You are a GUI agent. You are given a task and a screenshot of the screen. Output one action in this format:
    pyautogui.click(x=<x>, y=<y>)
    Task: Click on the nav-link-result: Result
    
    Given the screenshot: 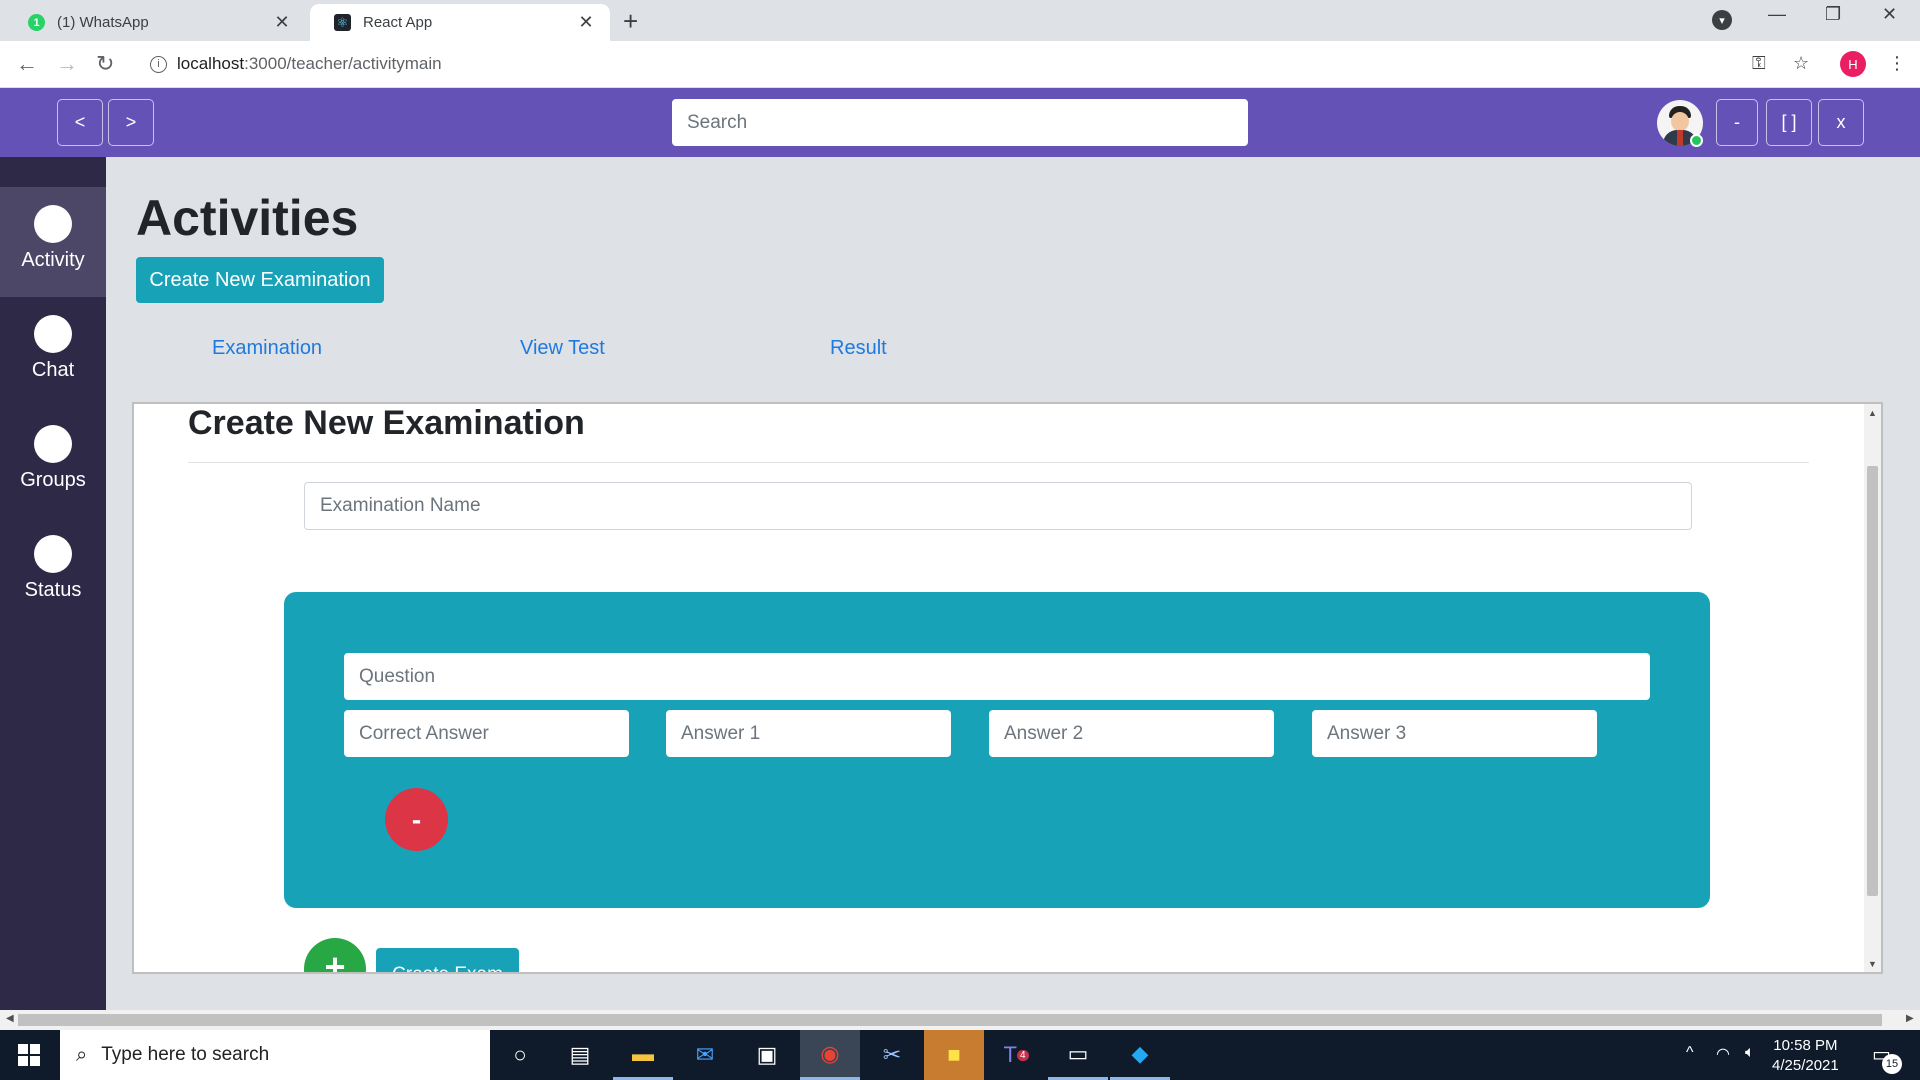 What is the action you would take?
    pyautogui.click(x=858, y=348)
    